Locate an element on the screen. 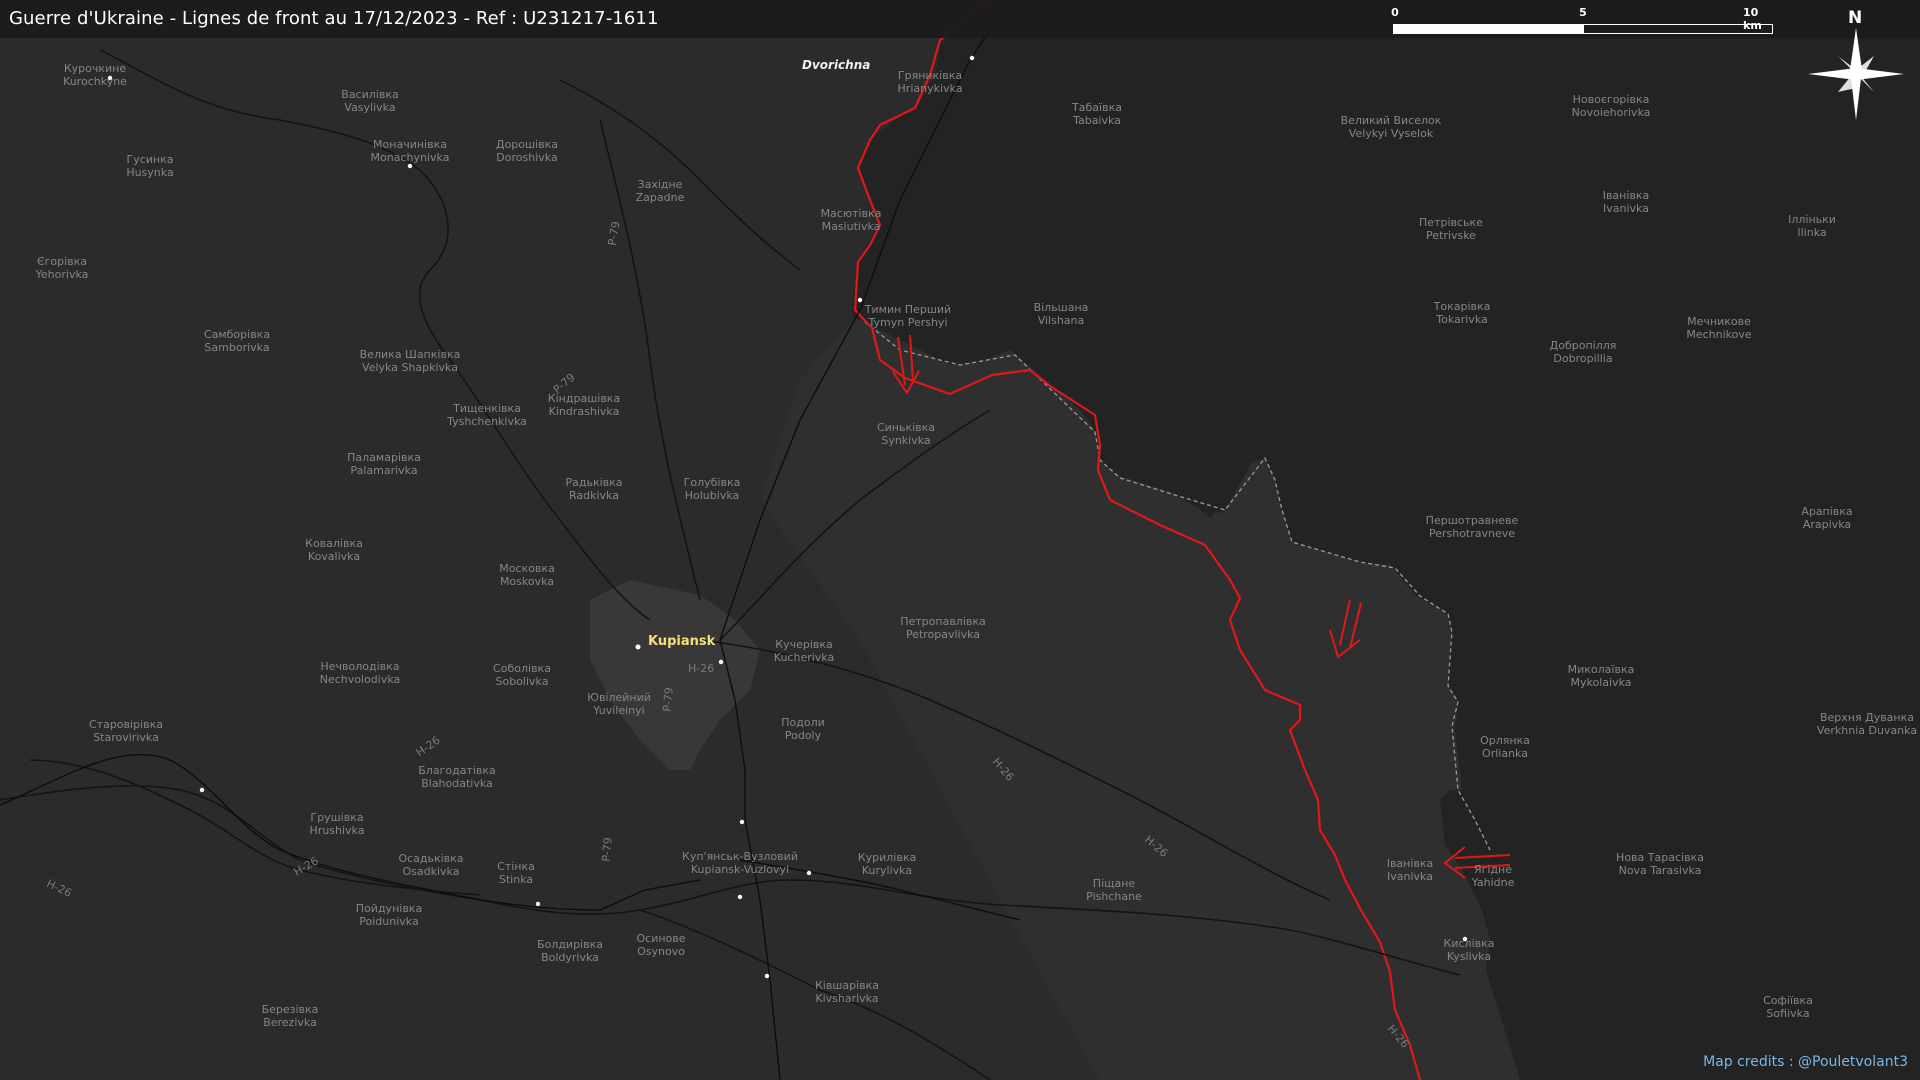 The width and height of the screenshot is (1920, 1080). place-label: Грушівка Hrushivka is located at coordinates (337, 824).